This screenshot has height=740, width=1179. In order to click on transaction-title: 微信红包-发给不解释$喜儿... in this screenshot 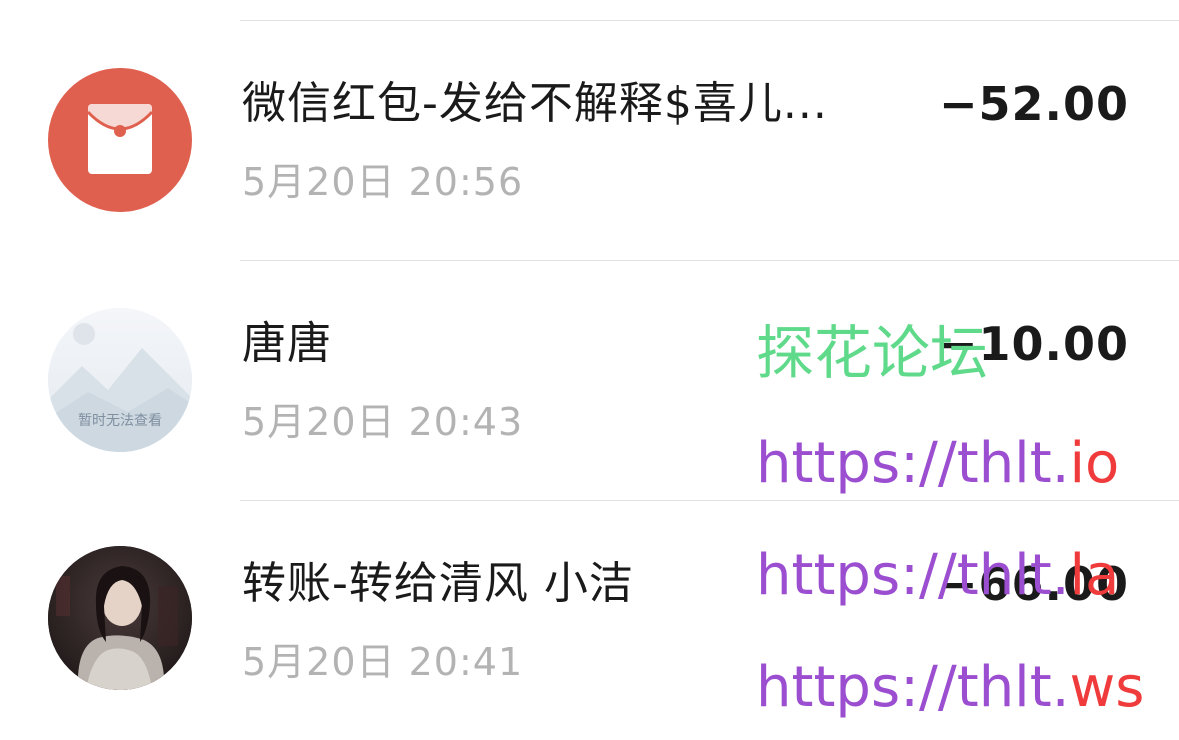, I will do `click(535, 103)`.